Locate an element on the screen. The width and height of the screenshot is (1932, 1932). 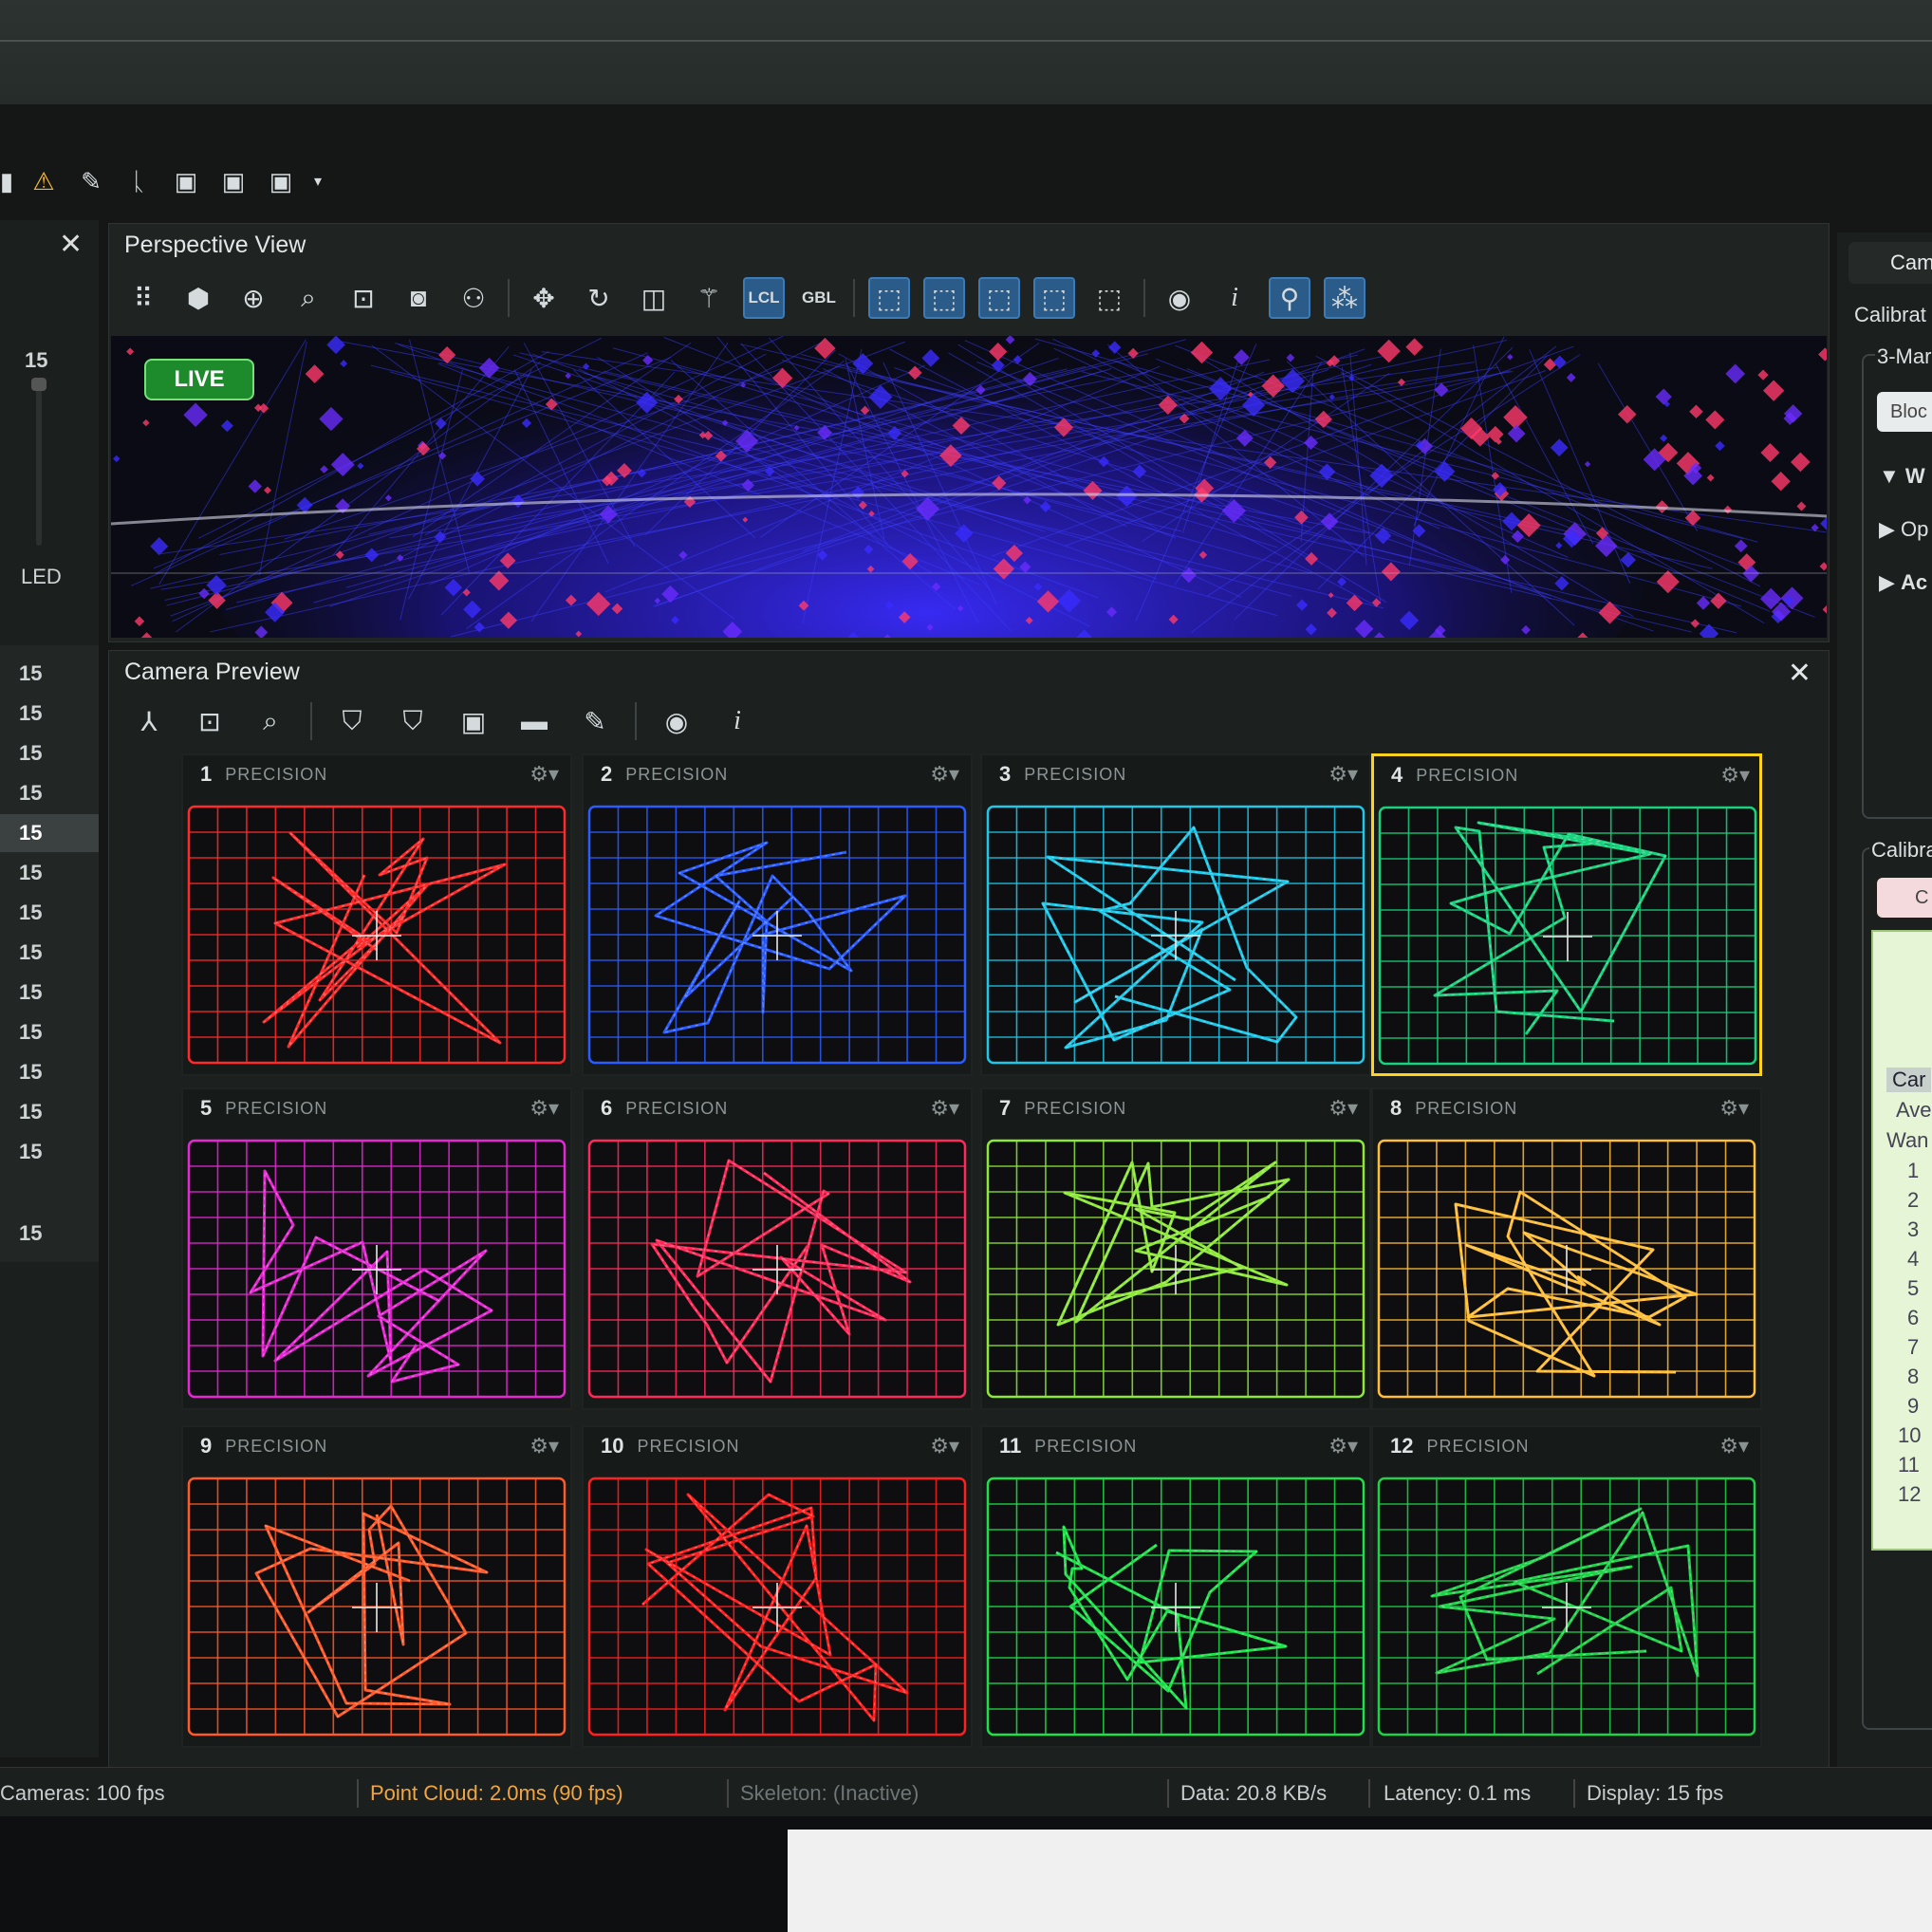
camera-tile: 8 PRECISION ⚙▾ is located at coordinates (1566, 1248).